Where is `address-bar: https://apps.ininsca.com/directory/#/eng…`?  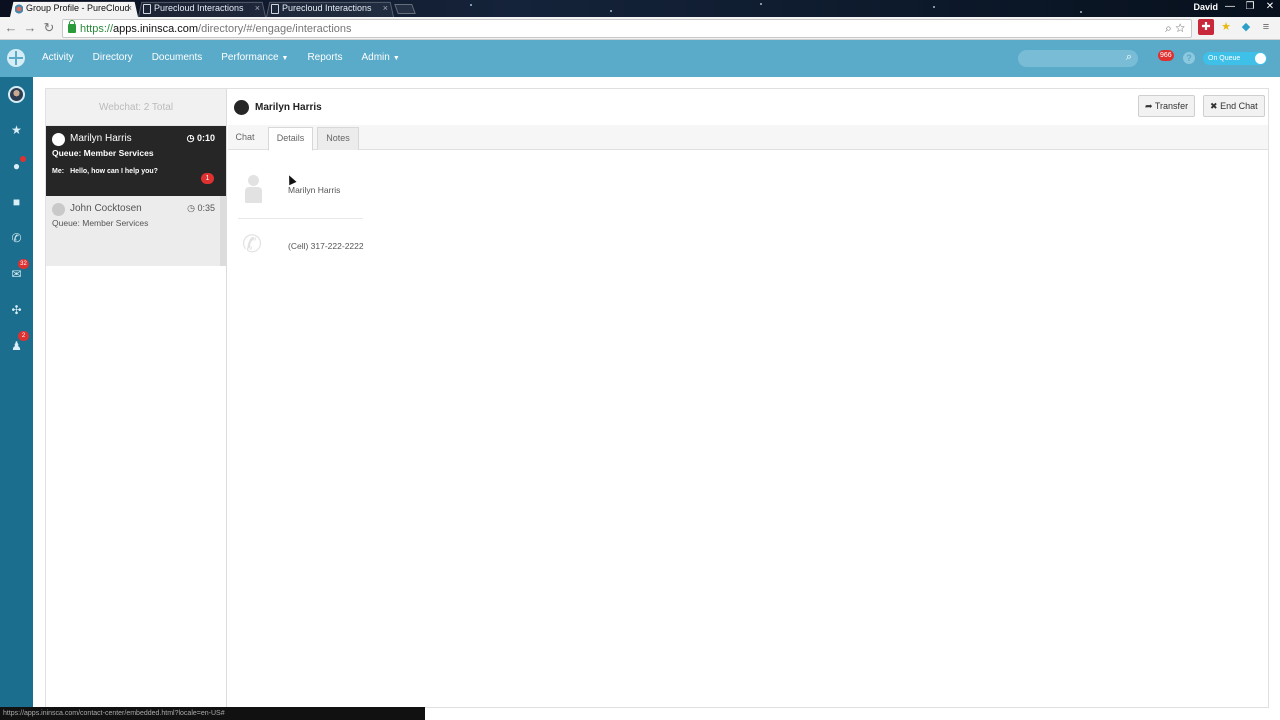 address-bar: https://apps.ininsca.com/directory/#/eng… is located at coordinates (627, 28).